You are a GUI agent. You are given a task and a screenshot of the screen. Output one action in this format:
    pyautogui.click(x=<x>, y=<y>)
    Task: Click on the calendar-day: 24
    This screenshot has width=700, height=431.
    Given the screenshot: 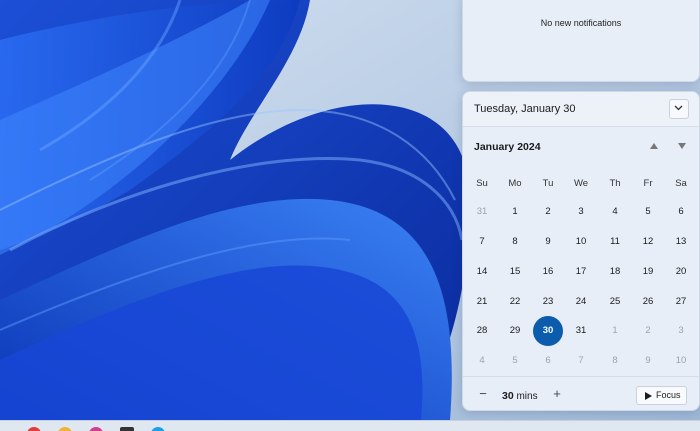 What is the action you would take?
    pyautogui.click(x=581, y=302)
    